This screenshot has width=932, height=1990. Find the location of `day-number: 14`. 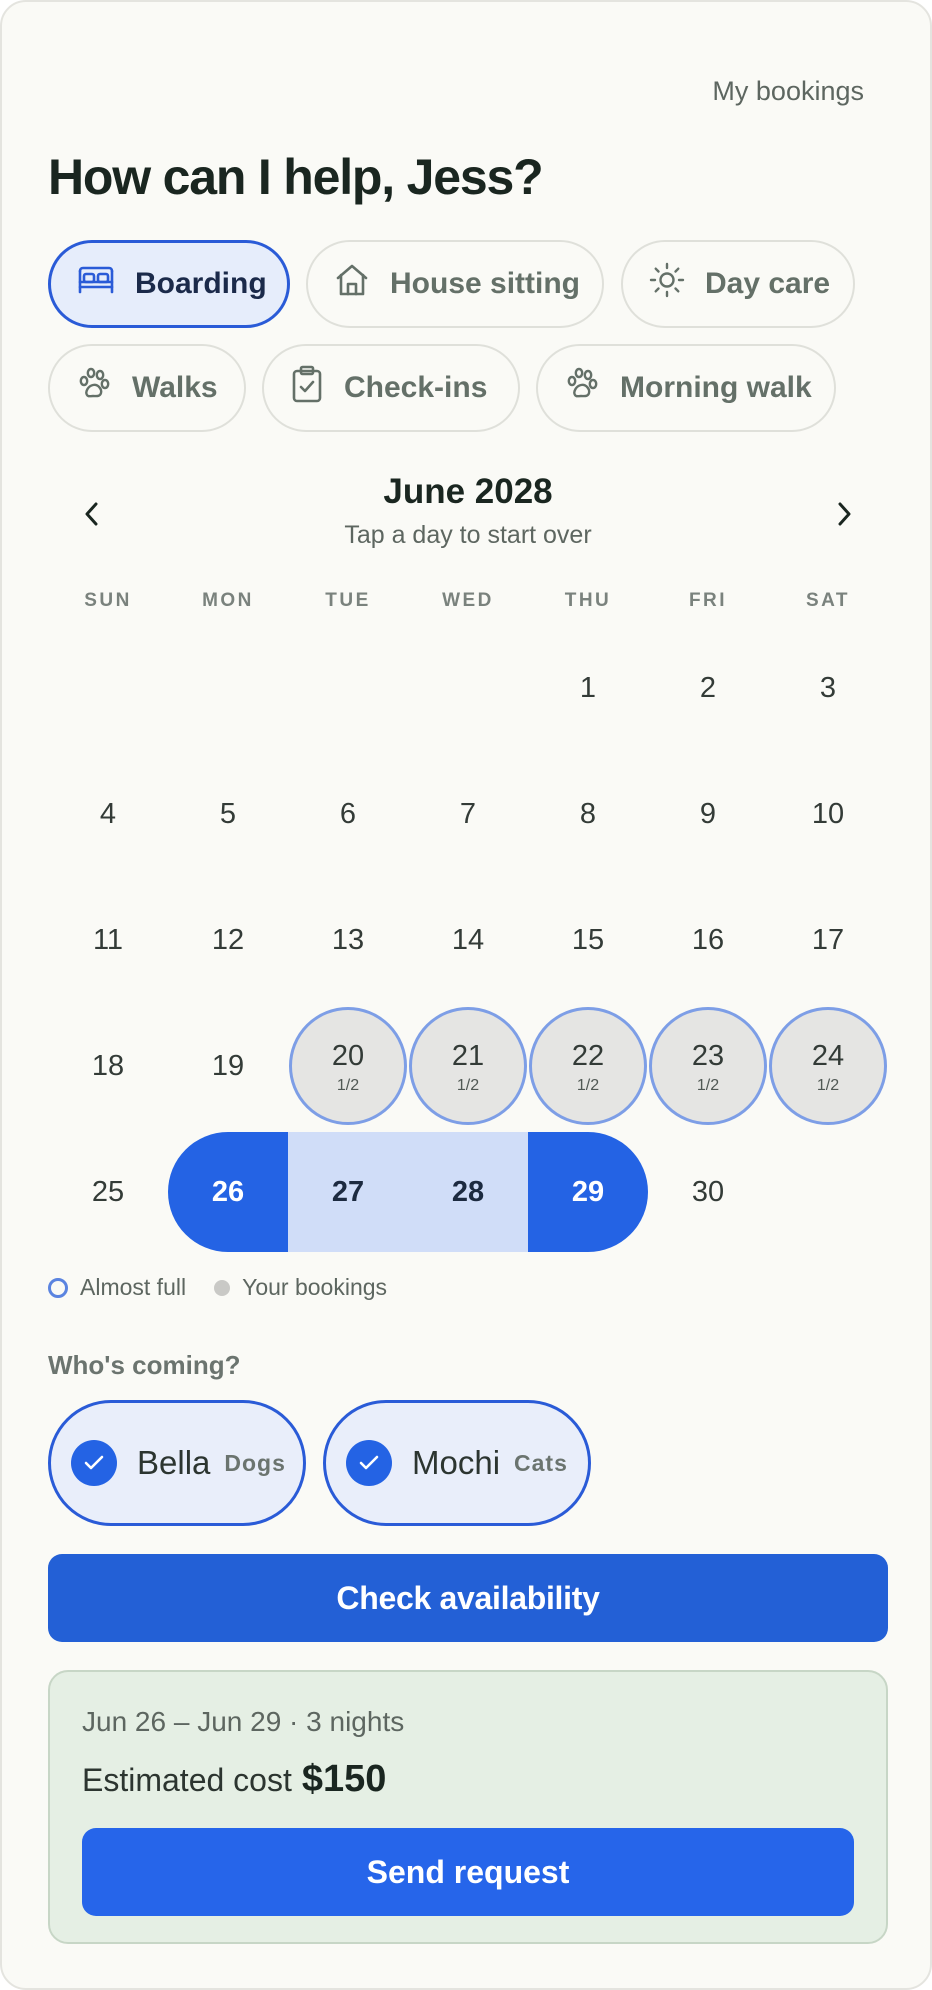

day-number: 14 is located at coordinates (468, 939).